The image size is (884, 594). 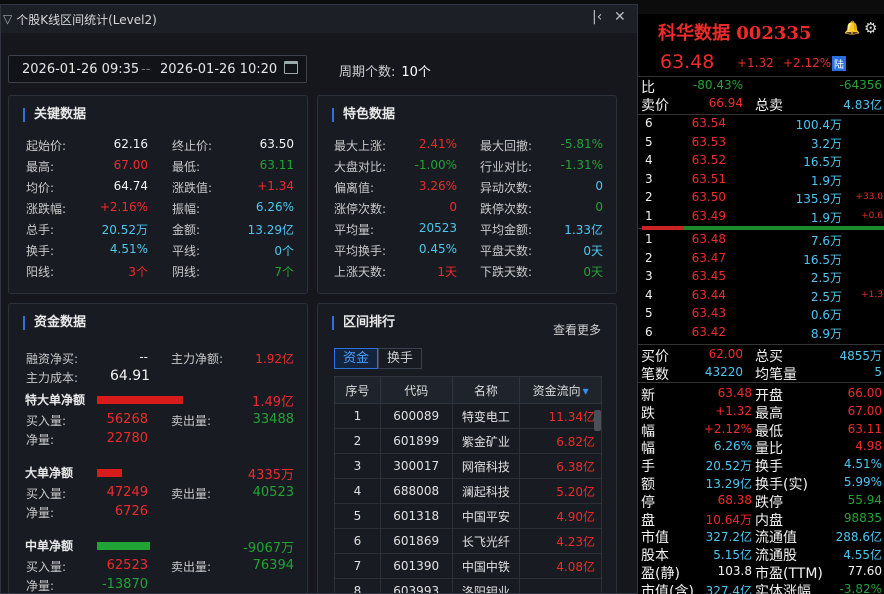 What do you see at coordinates (468, 466) in the screenshot?
I see `table-row: 3 300017 网宿科技 6.38亿` at bounding box center [468, 466].